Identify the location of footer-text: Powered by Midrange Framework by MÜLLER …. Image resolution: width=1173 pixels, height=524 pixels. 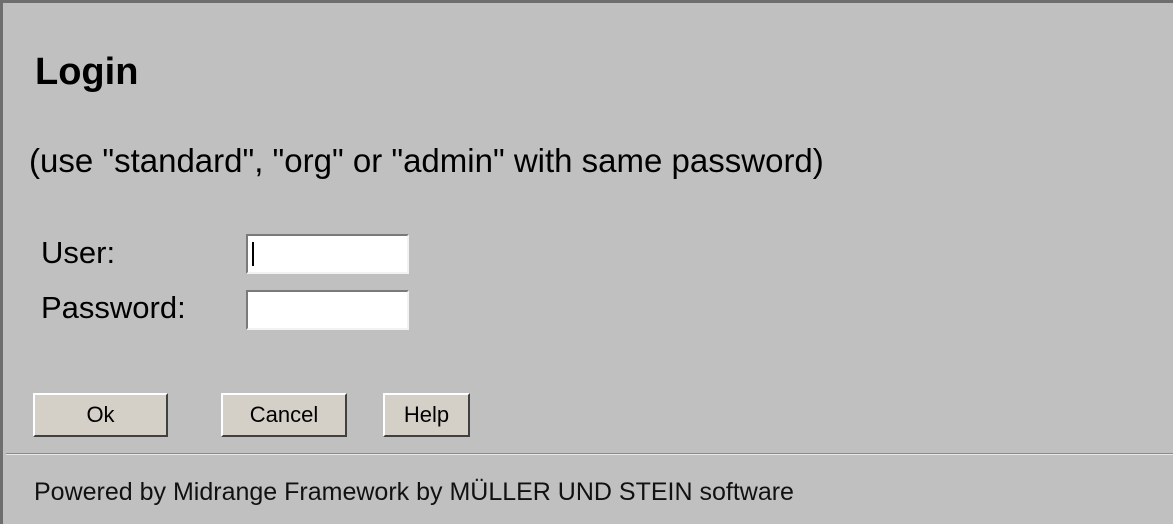
(414, 492).